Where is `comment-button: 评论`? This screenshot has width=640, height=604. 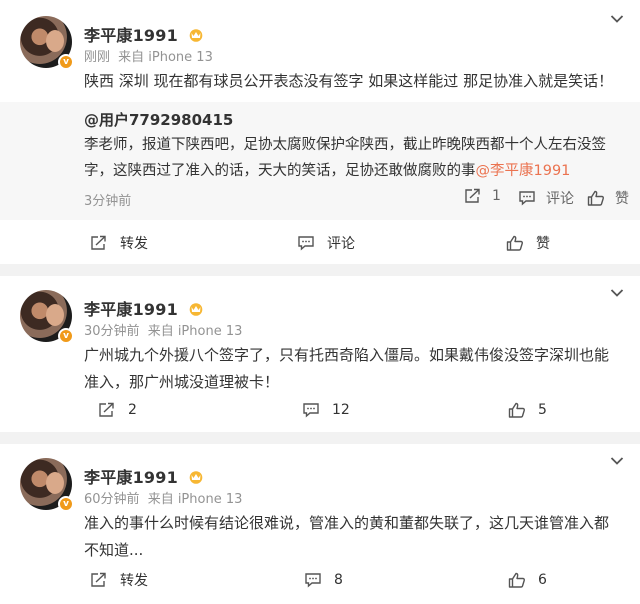 comment-button: 评论 is located at coordinates (326, 243).